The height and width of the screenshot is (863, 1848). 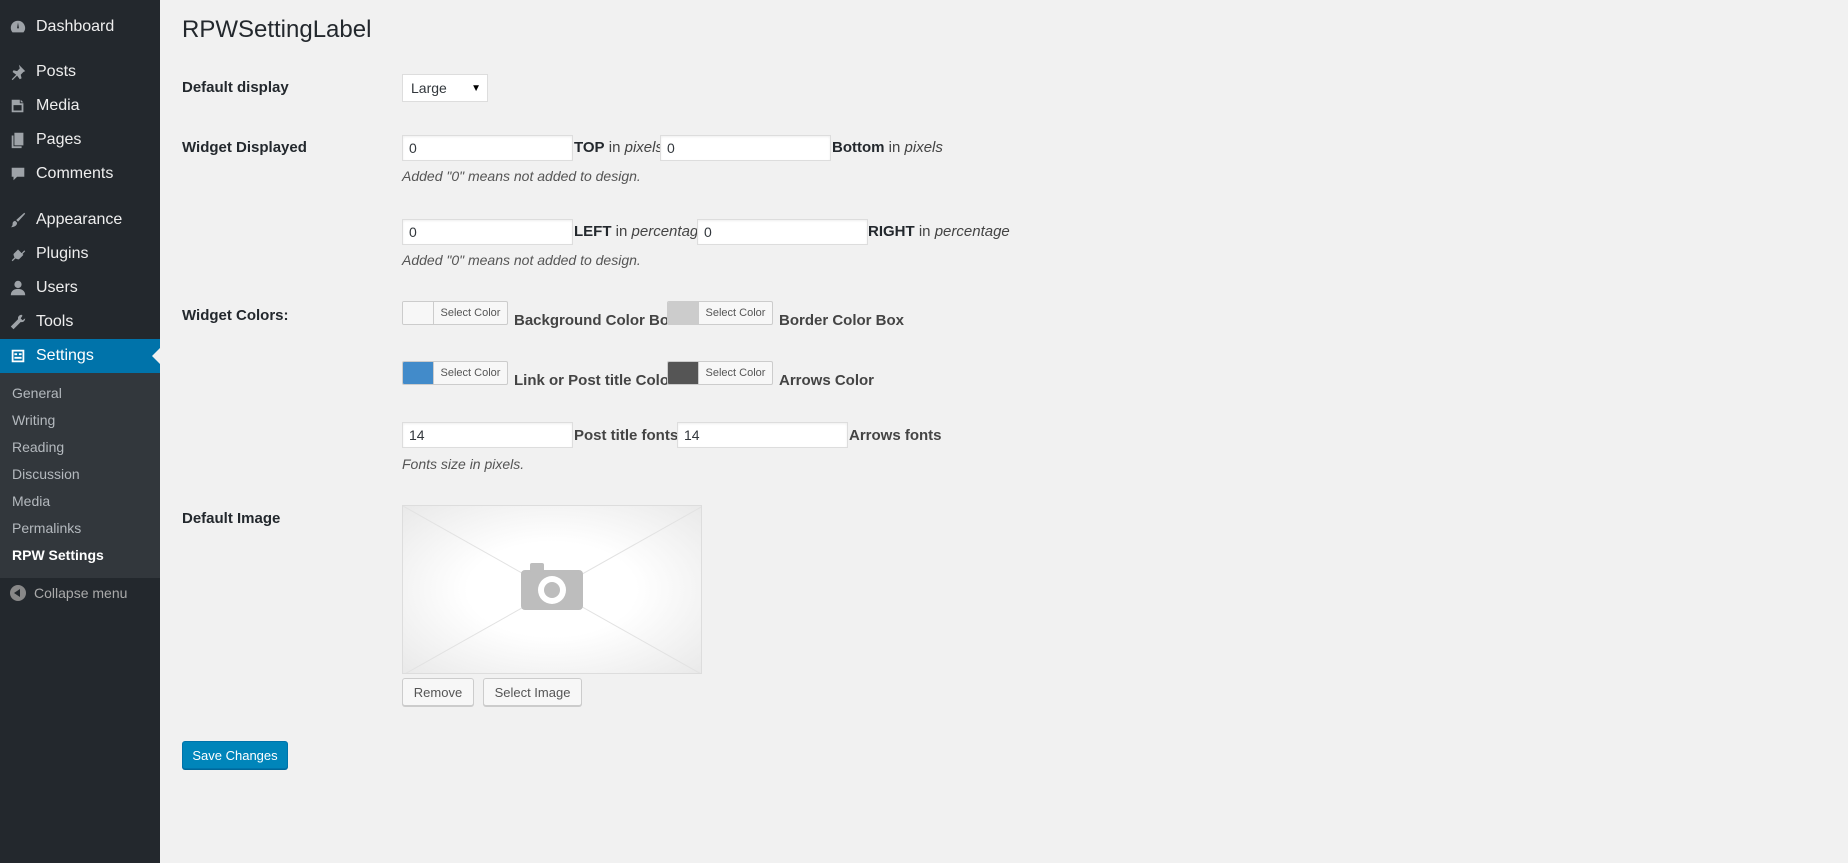 I want to click on media-icon, so click(x=18, y=106).